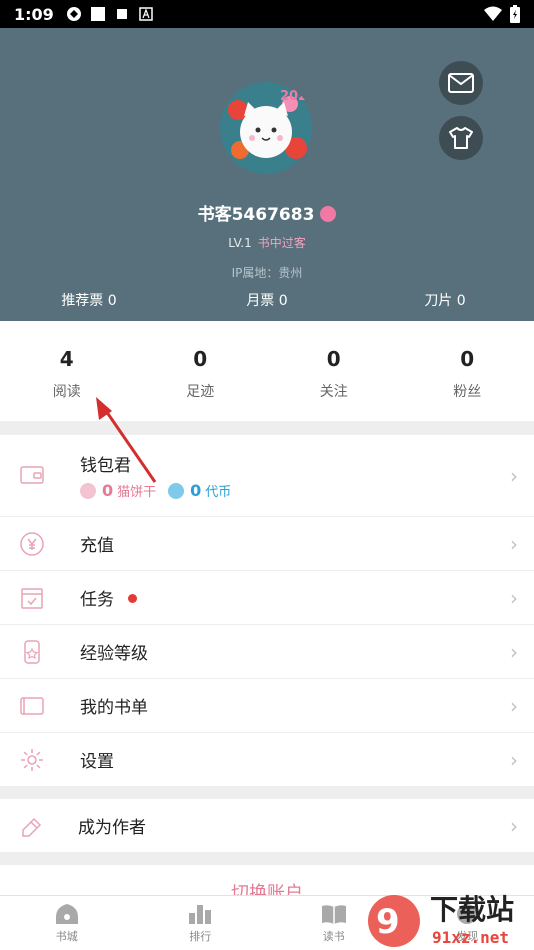 This screenshot has height=950, width=534. I want to click on wallet-icon, so click(32, 475).